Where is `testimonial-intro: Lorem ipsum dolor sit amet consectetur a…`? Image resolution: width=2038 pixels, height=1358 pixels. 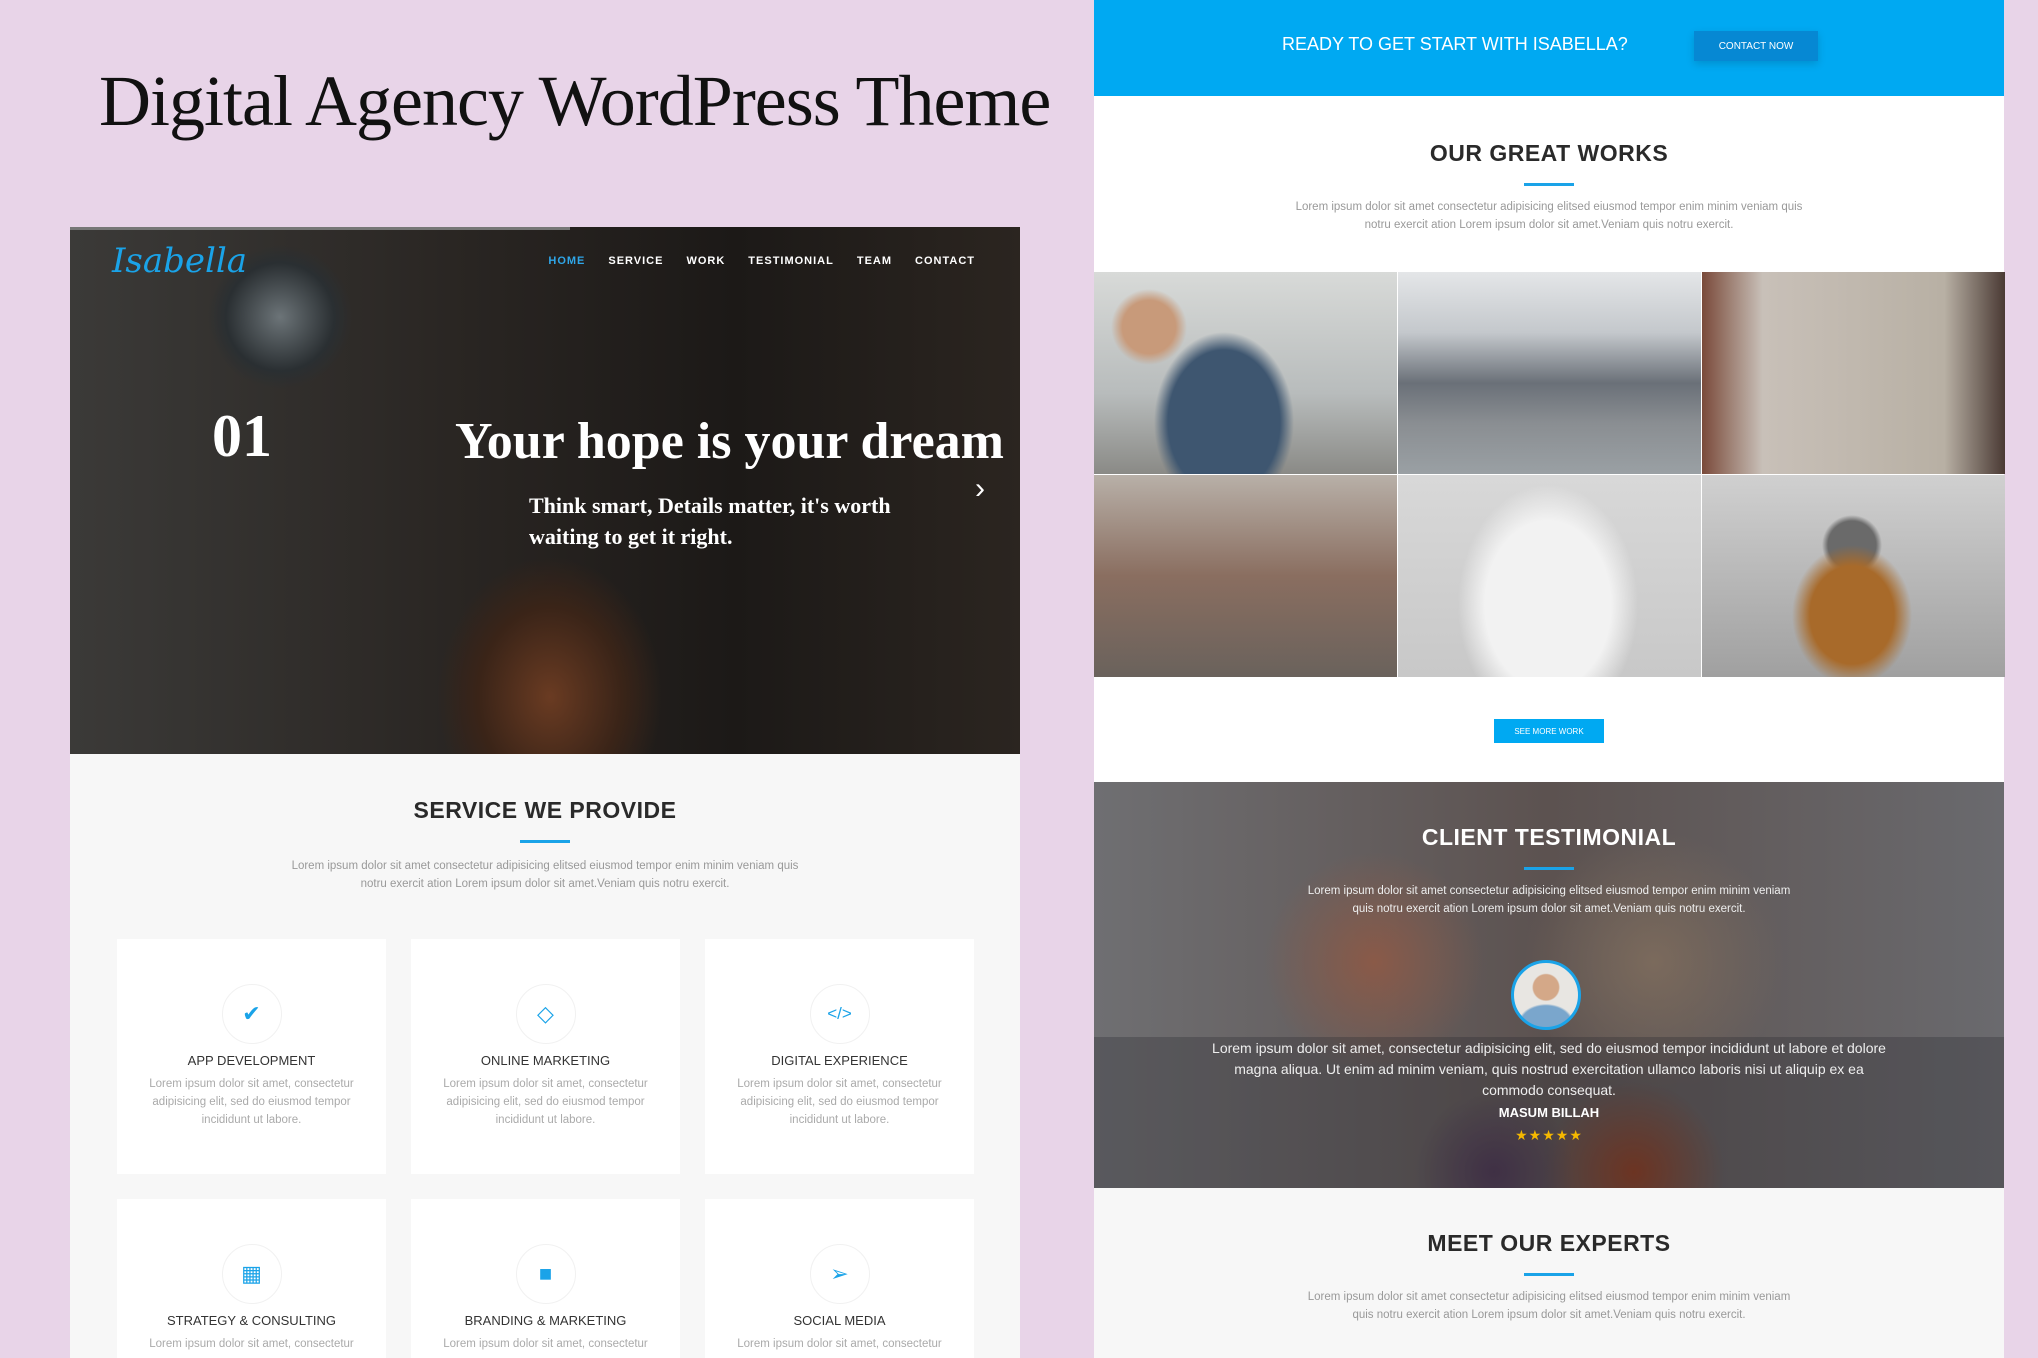 testimonial-intro: Lorem ipsum dolor sit amet consectetur a… is located at coordinates (1549, 900).